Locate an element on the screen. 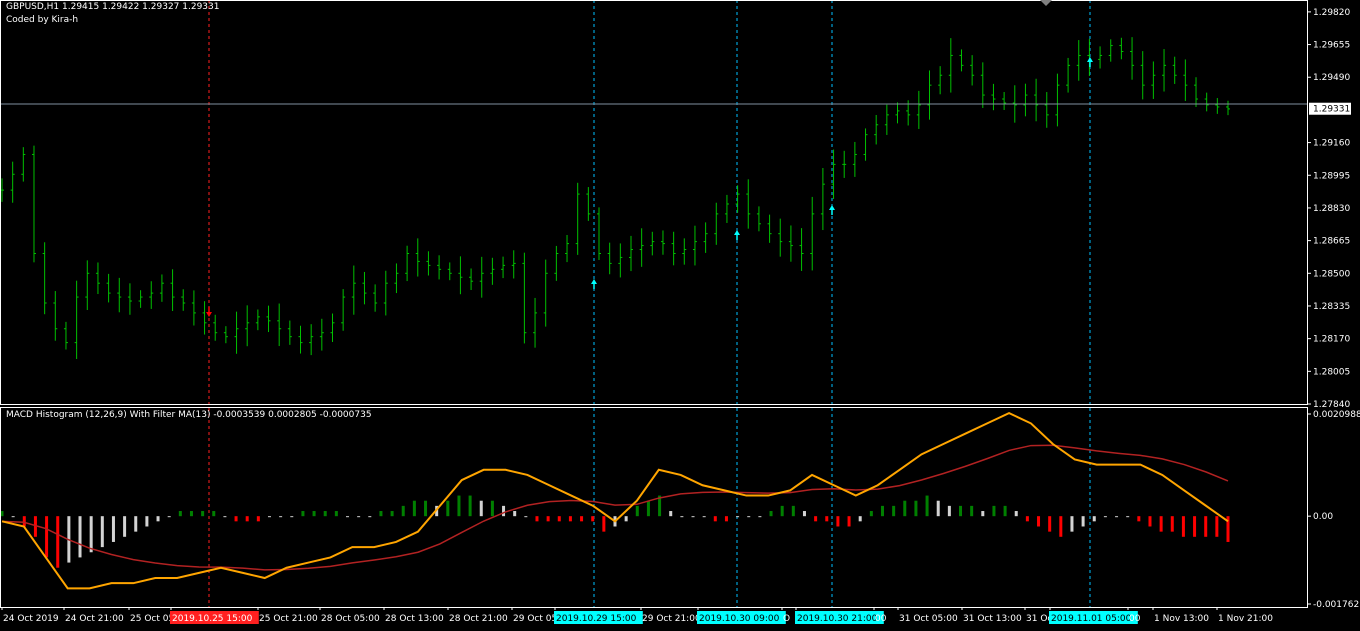 This screenshot has height=631, width=1360. time-tick-label: 29 Oct 05 is located at coordinates (535, 619).